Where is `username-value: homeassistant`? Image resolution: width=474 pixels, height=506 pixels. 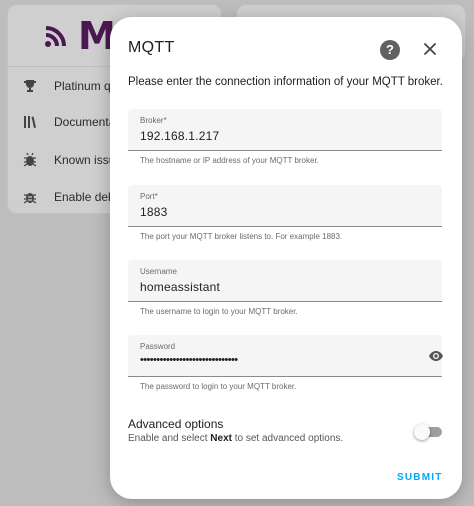
username-value: homeassistant is located at coordinates (180, 287).